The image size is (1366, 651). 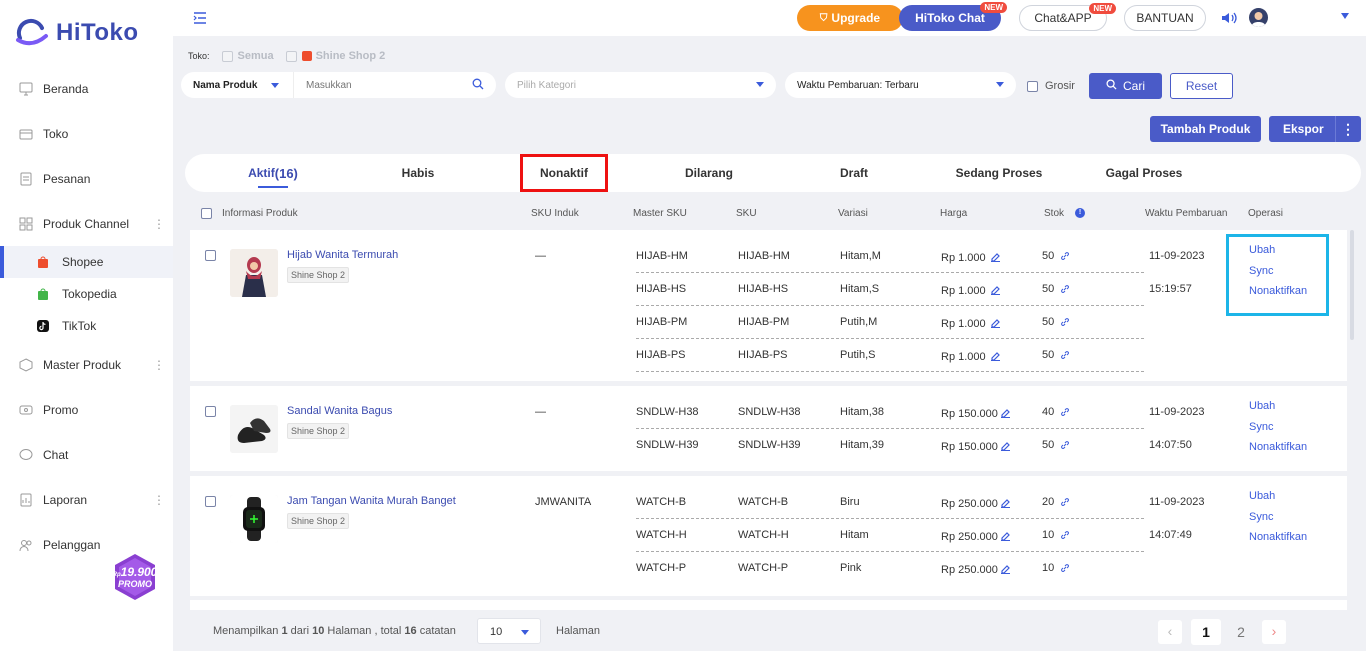 I want to click on select-all-checkbox, so click(x=206, y=213).